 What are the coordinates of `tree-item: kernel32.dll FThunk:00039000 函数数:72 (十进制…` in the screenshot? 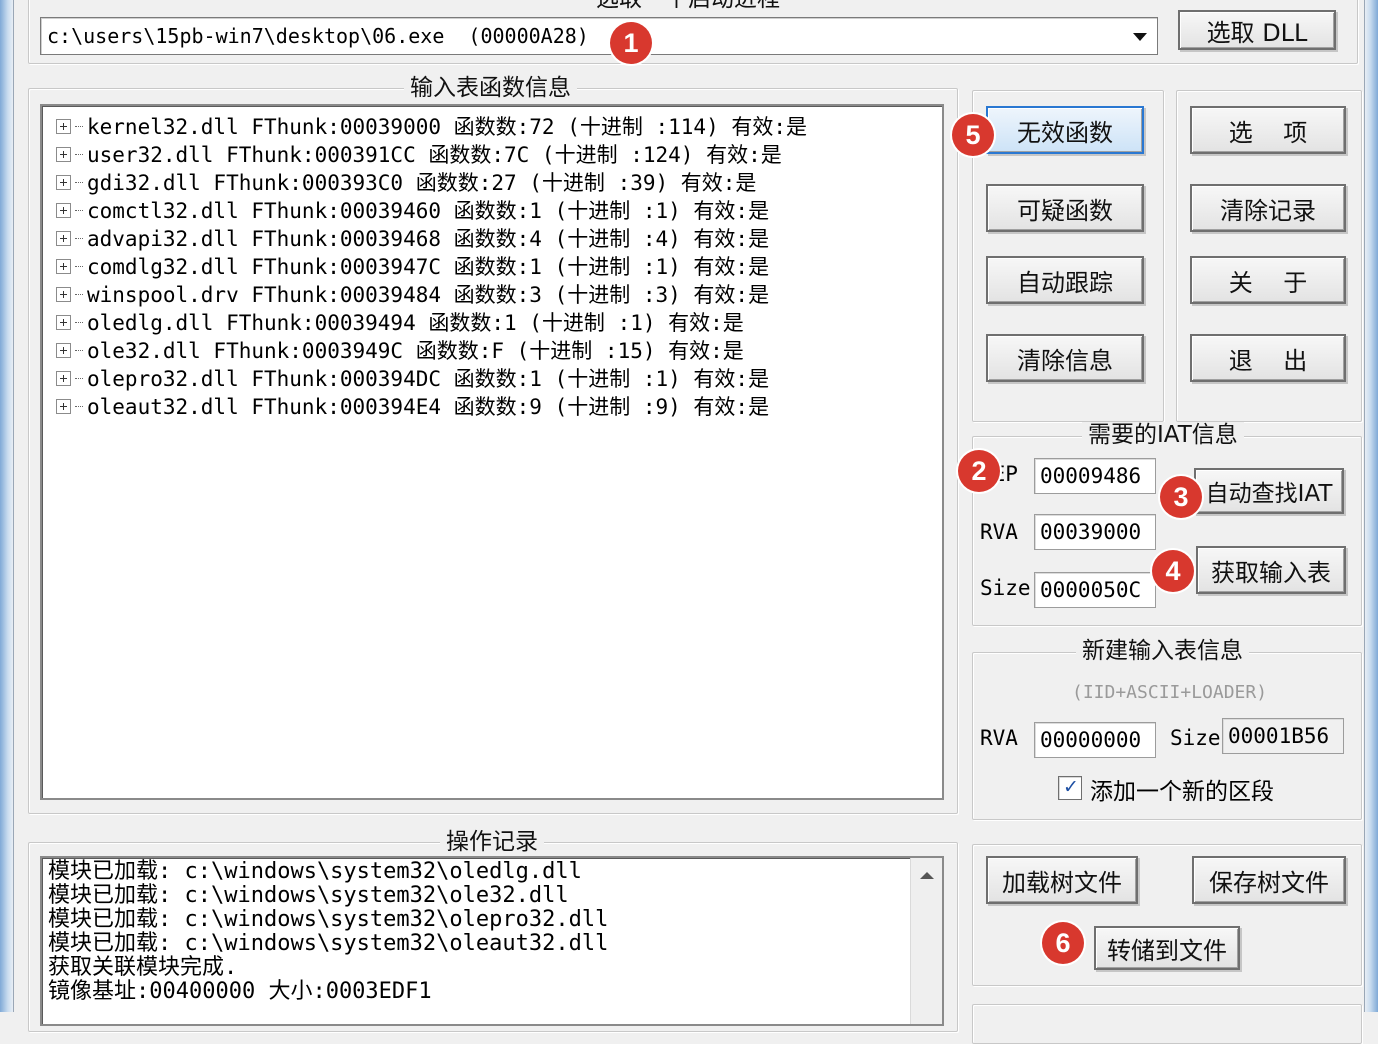 It's located at (431, 126).